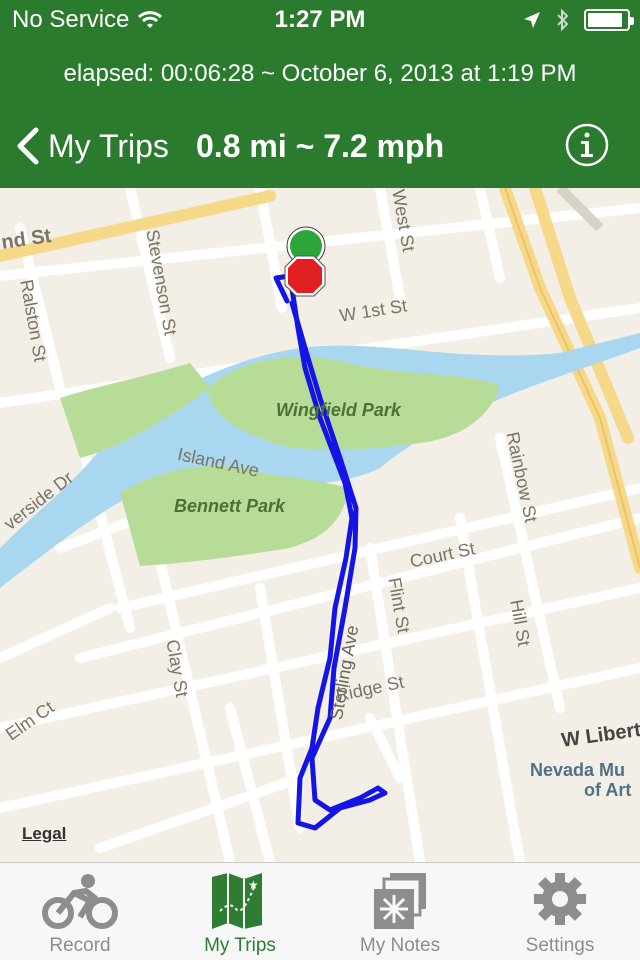 The width and height of the screenshot is (640, 960). I want to click on status-right, so click(578, 20).